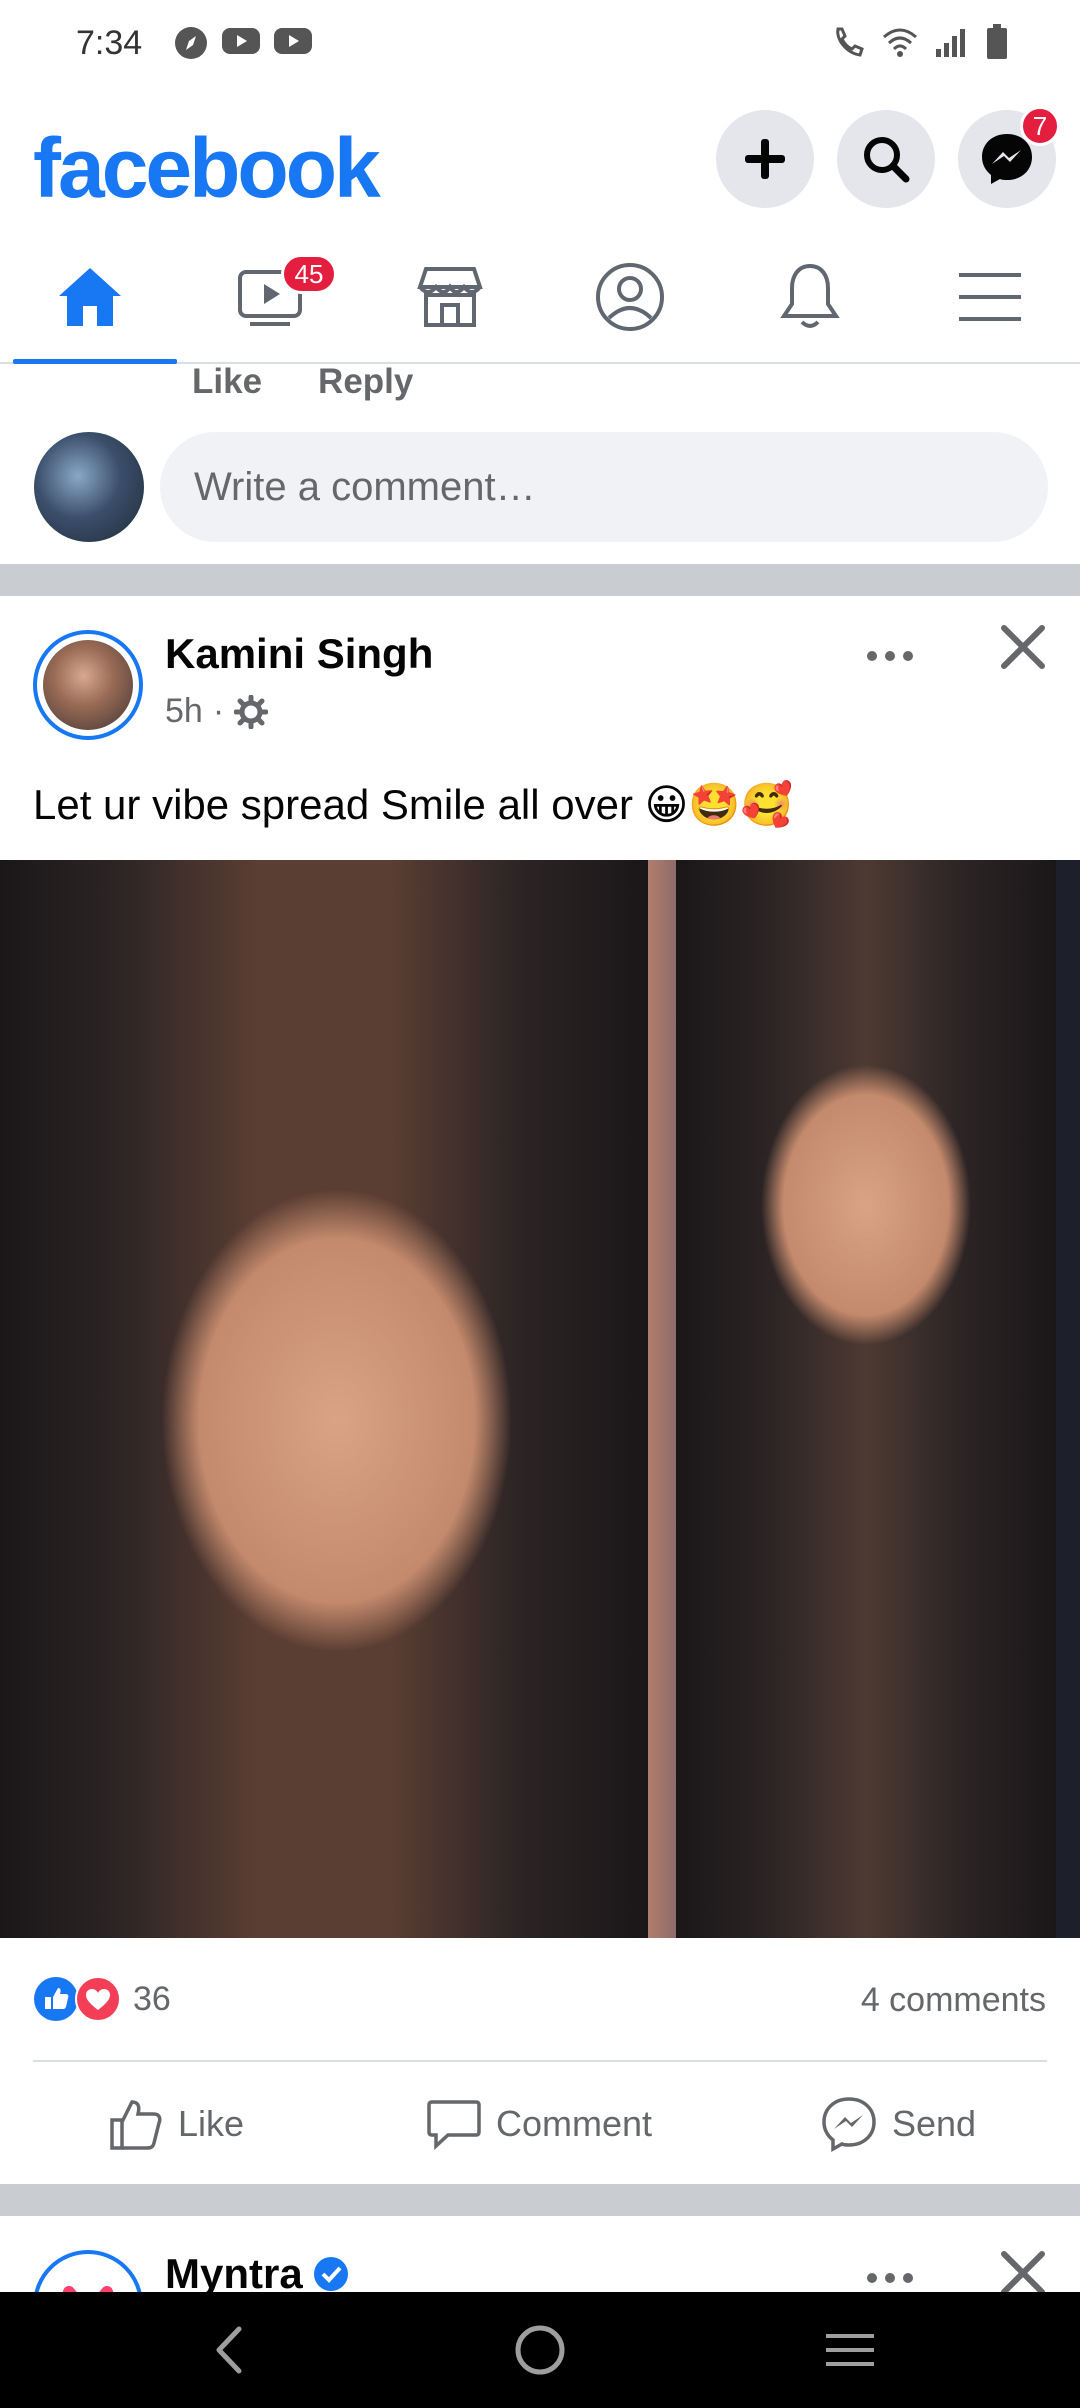 The image size is (1080, 2408). Describe the element at coordinates (251, 711) in the screenshot. I see `gear-icon` at that location.